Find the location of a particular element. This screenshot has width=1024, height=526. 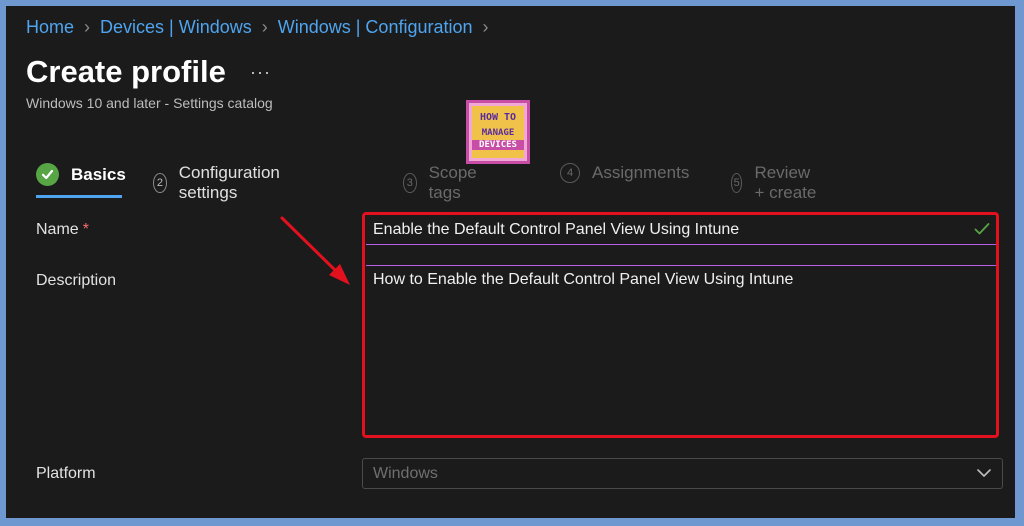

check-circle-icon is located at coordinates (47, 174).